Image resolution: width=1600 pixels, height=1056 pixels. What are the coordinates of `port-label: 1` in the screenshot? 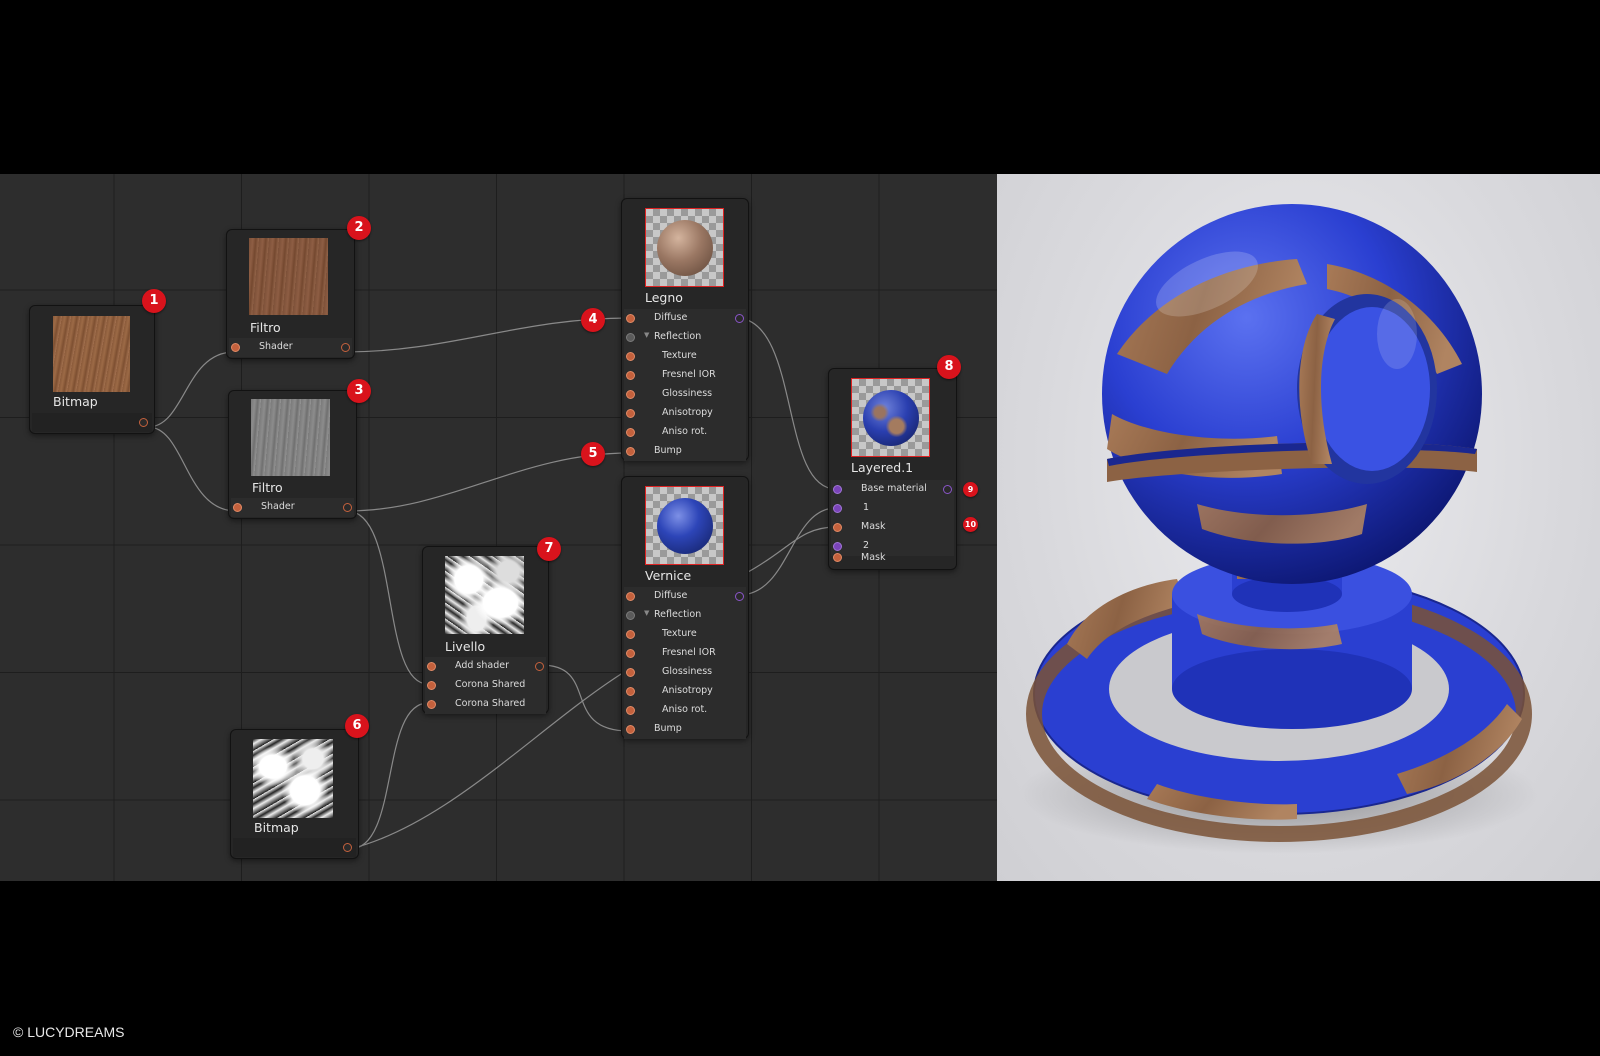 It's located at (866, 507).